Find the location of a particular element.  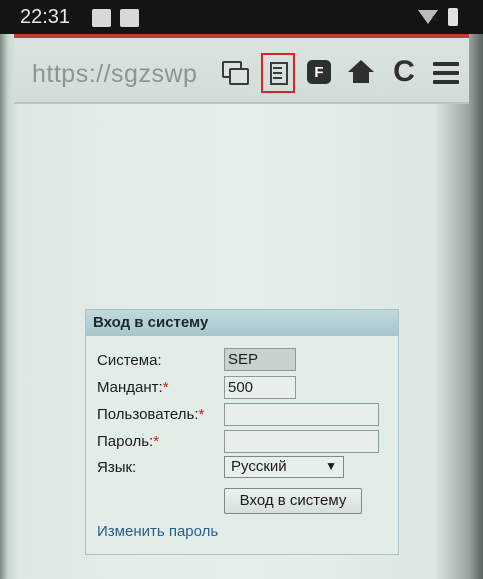

client-field: 500 is located at coordinates (260, 387).